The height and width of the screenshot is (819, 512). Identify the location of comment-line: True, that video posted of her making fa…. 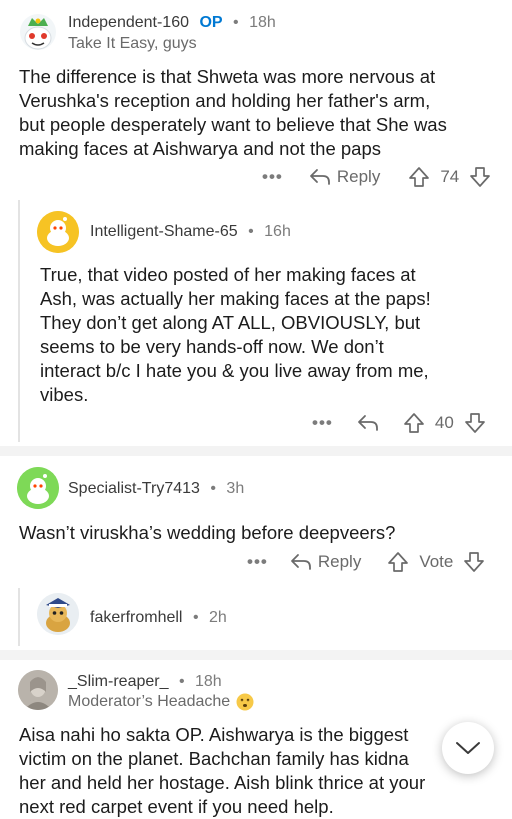
(228, 274).